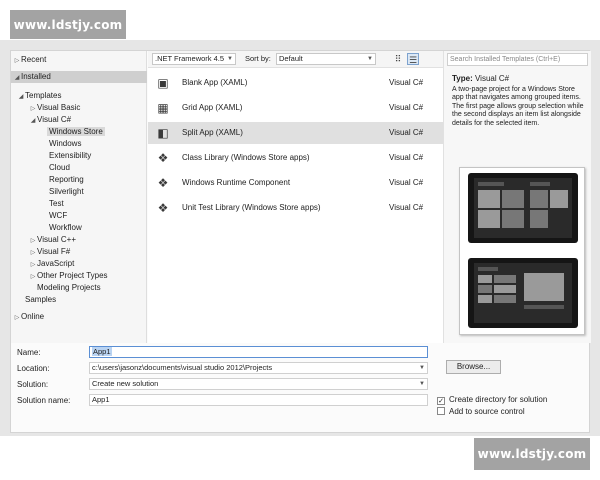 This screenshot has height=480, width=600. What do you see at coordinates (163, 108) in the screenshot?
I see `grid-app-icon: ▦` at bounding box center [163, 108].